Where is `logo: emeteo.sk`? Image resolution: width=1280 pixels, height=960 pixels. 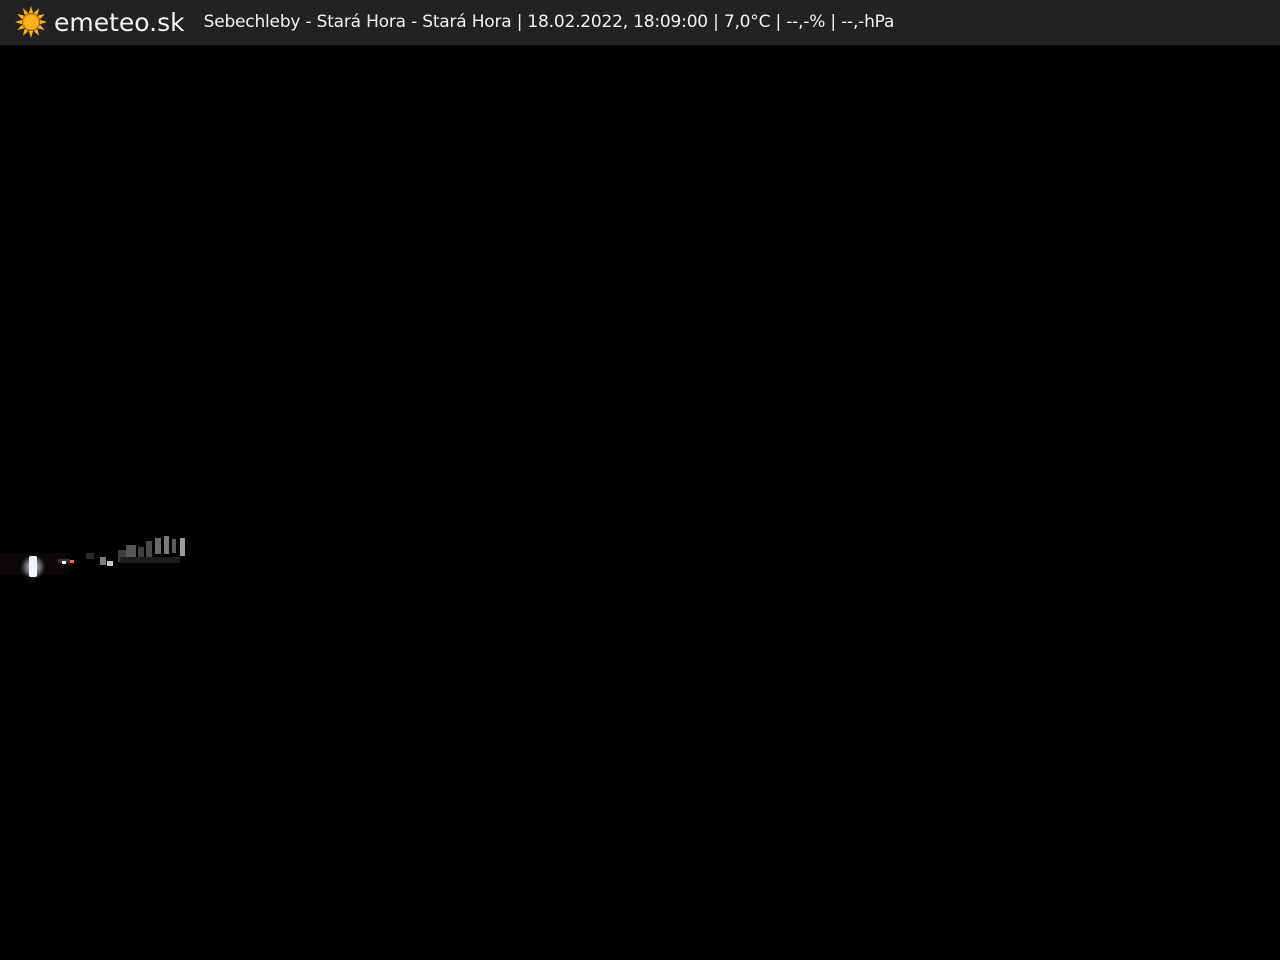
logo: emeteo.sk is located at coordinates (99, 22).